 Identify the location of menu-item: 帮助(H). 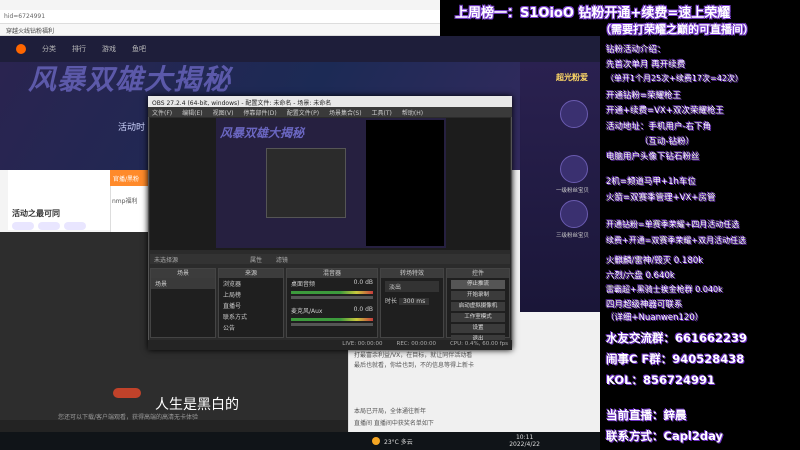
(412, 112).